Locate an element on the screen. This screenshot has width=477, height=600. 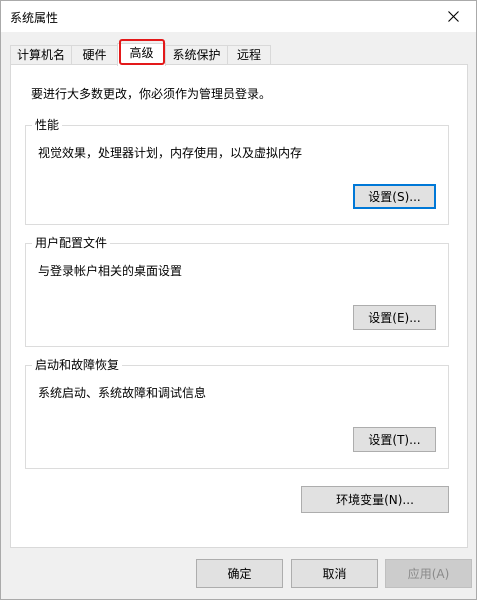
startup-recovery-description: 系统启动、系统故障和调试信息 is located at coordinates (122, 393).